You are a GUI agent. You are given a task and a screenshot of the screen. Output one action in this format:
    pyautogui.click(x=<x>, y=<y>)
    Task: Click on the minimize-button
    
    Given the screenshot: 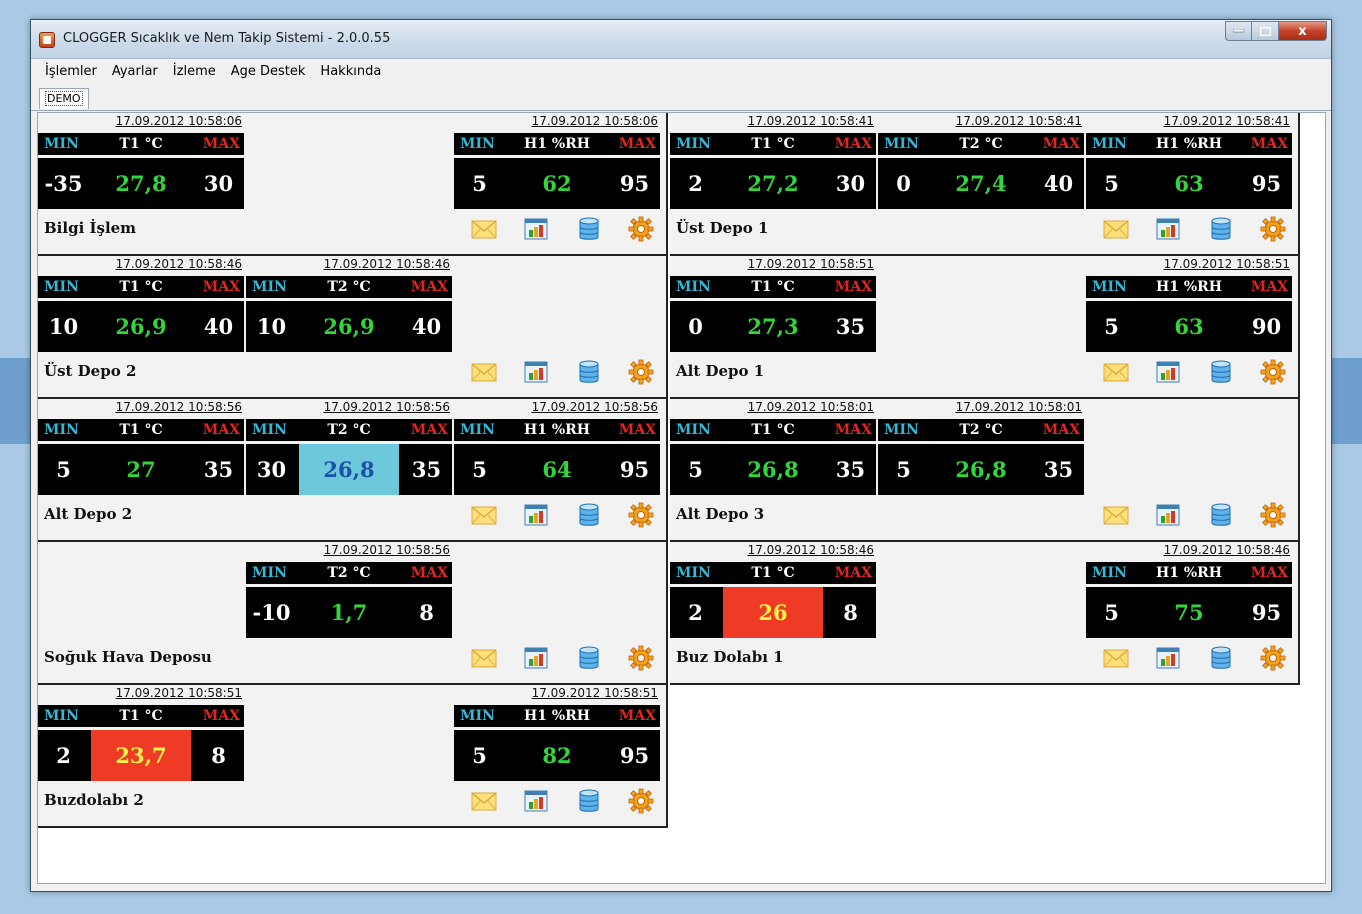 What is the action you would take?
    pyautogui.click(x=1238, y=31)
    